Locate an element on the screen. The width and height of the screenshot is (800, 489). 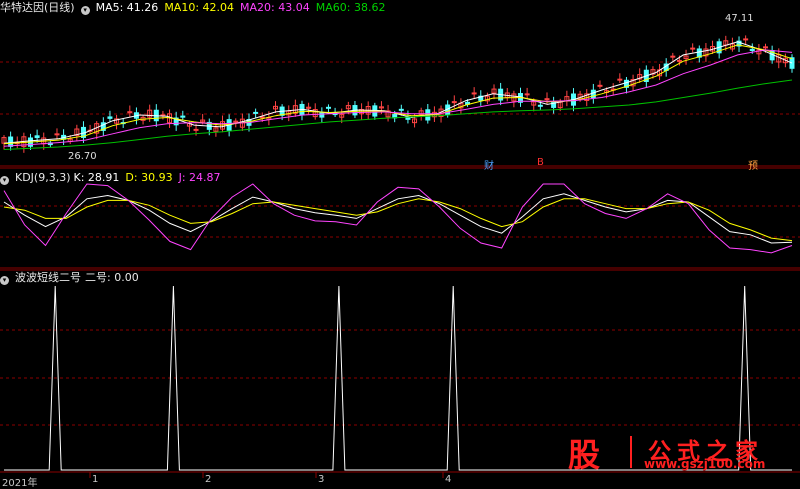
x-label-month-4: 4 is located at coordinates (448, 479).